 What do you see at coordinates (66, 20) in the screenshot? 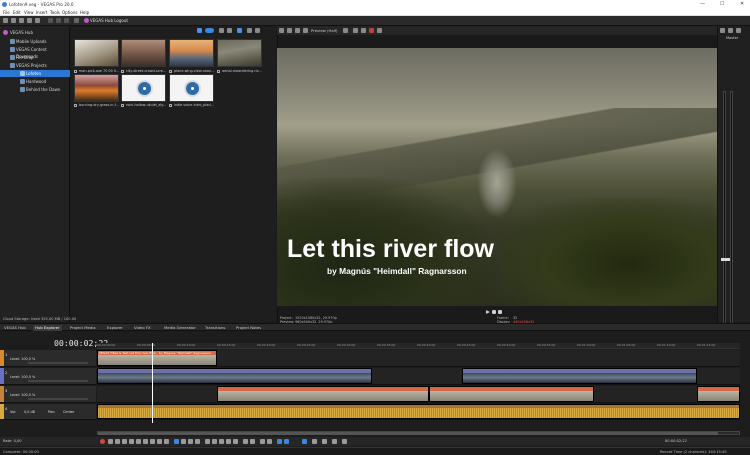
I see `paste-icon` at bounding box center [66, 20].